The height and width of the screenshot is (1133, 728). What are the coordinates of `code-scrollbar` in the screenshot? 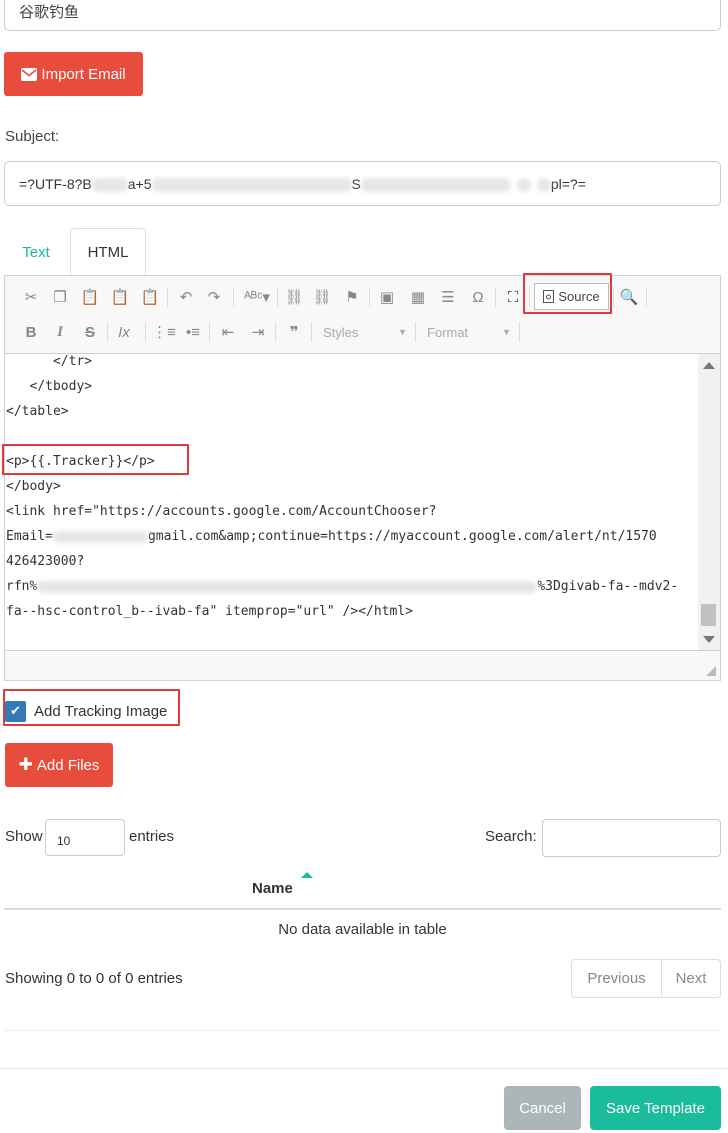 It's located at (709, 502).